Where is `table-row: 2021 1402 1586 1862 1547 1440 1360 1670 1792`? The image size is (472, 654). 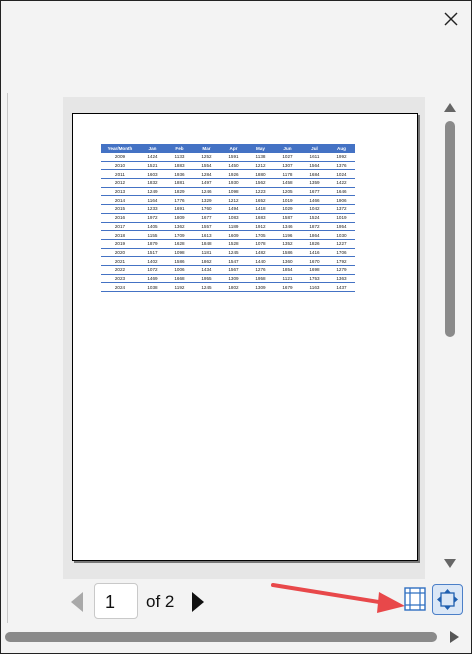 table-row: 2021 1402 1586 1862 1547 1440 1360 1670 1792 is located at coordinates (228, 261).